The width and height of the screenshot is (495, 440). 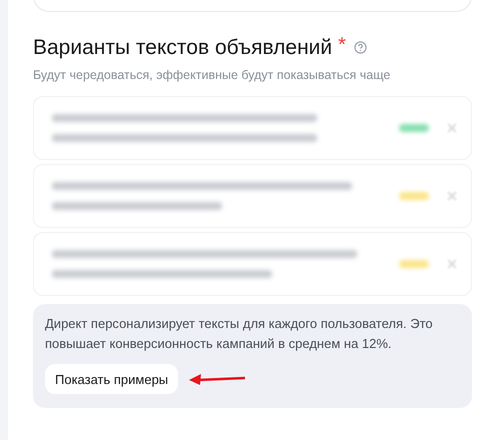 What do you see at coordinates (212, 75) in the screenshot?
I see `section-subtitle: Будут чередоваться, эффективные будут показываться чаще` at bounding box center [212, 75].